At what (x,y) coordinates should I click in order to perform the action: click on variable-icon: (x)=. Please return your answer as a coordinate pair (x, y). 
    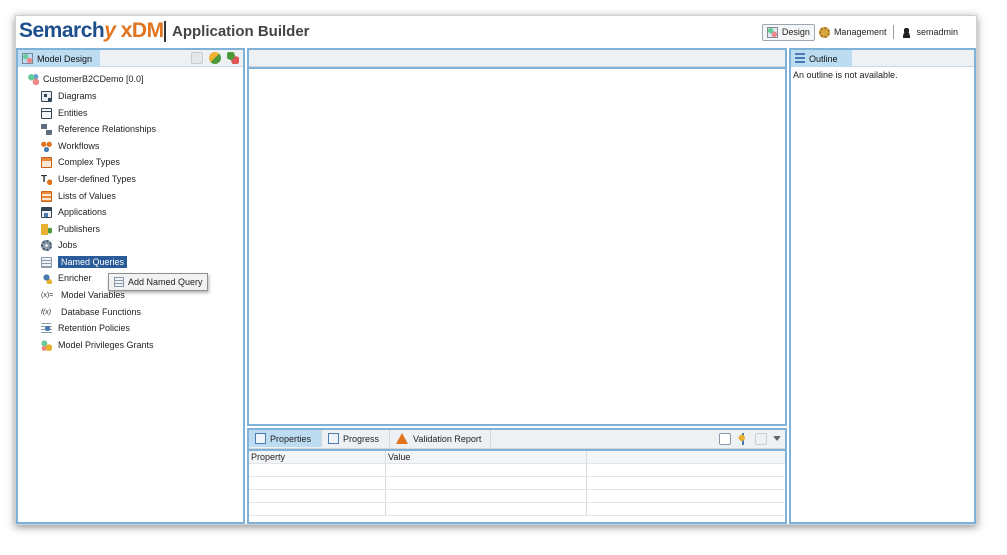
    Looking at the image, I should click on (47, 295).